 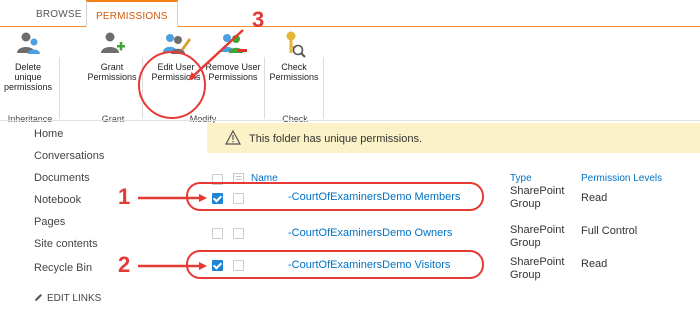 What do you see at coordinates (172, 85) in the screenshot?
I see `highlight-circle-edit-permissions` at bounding box center [172, 85].